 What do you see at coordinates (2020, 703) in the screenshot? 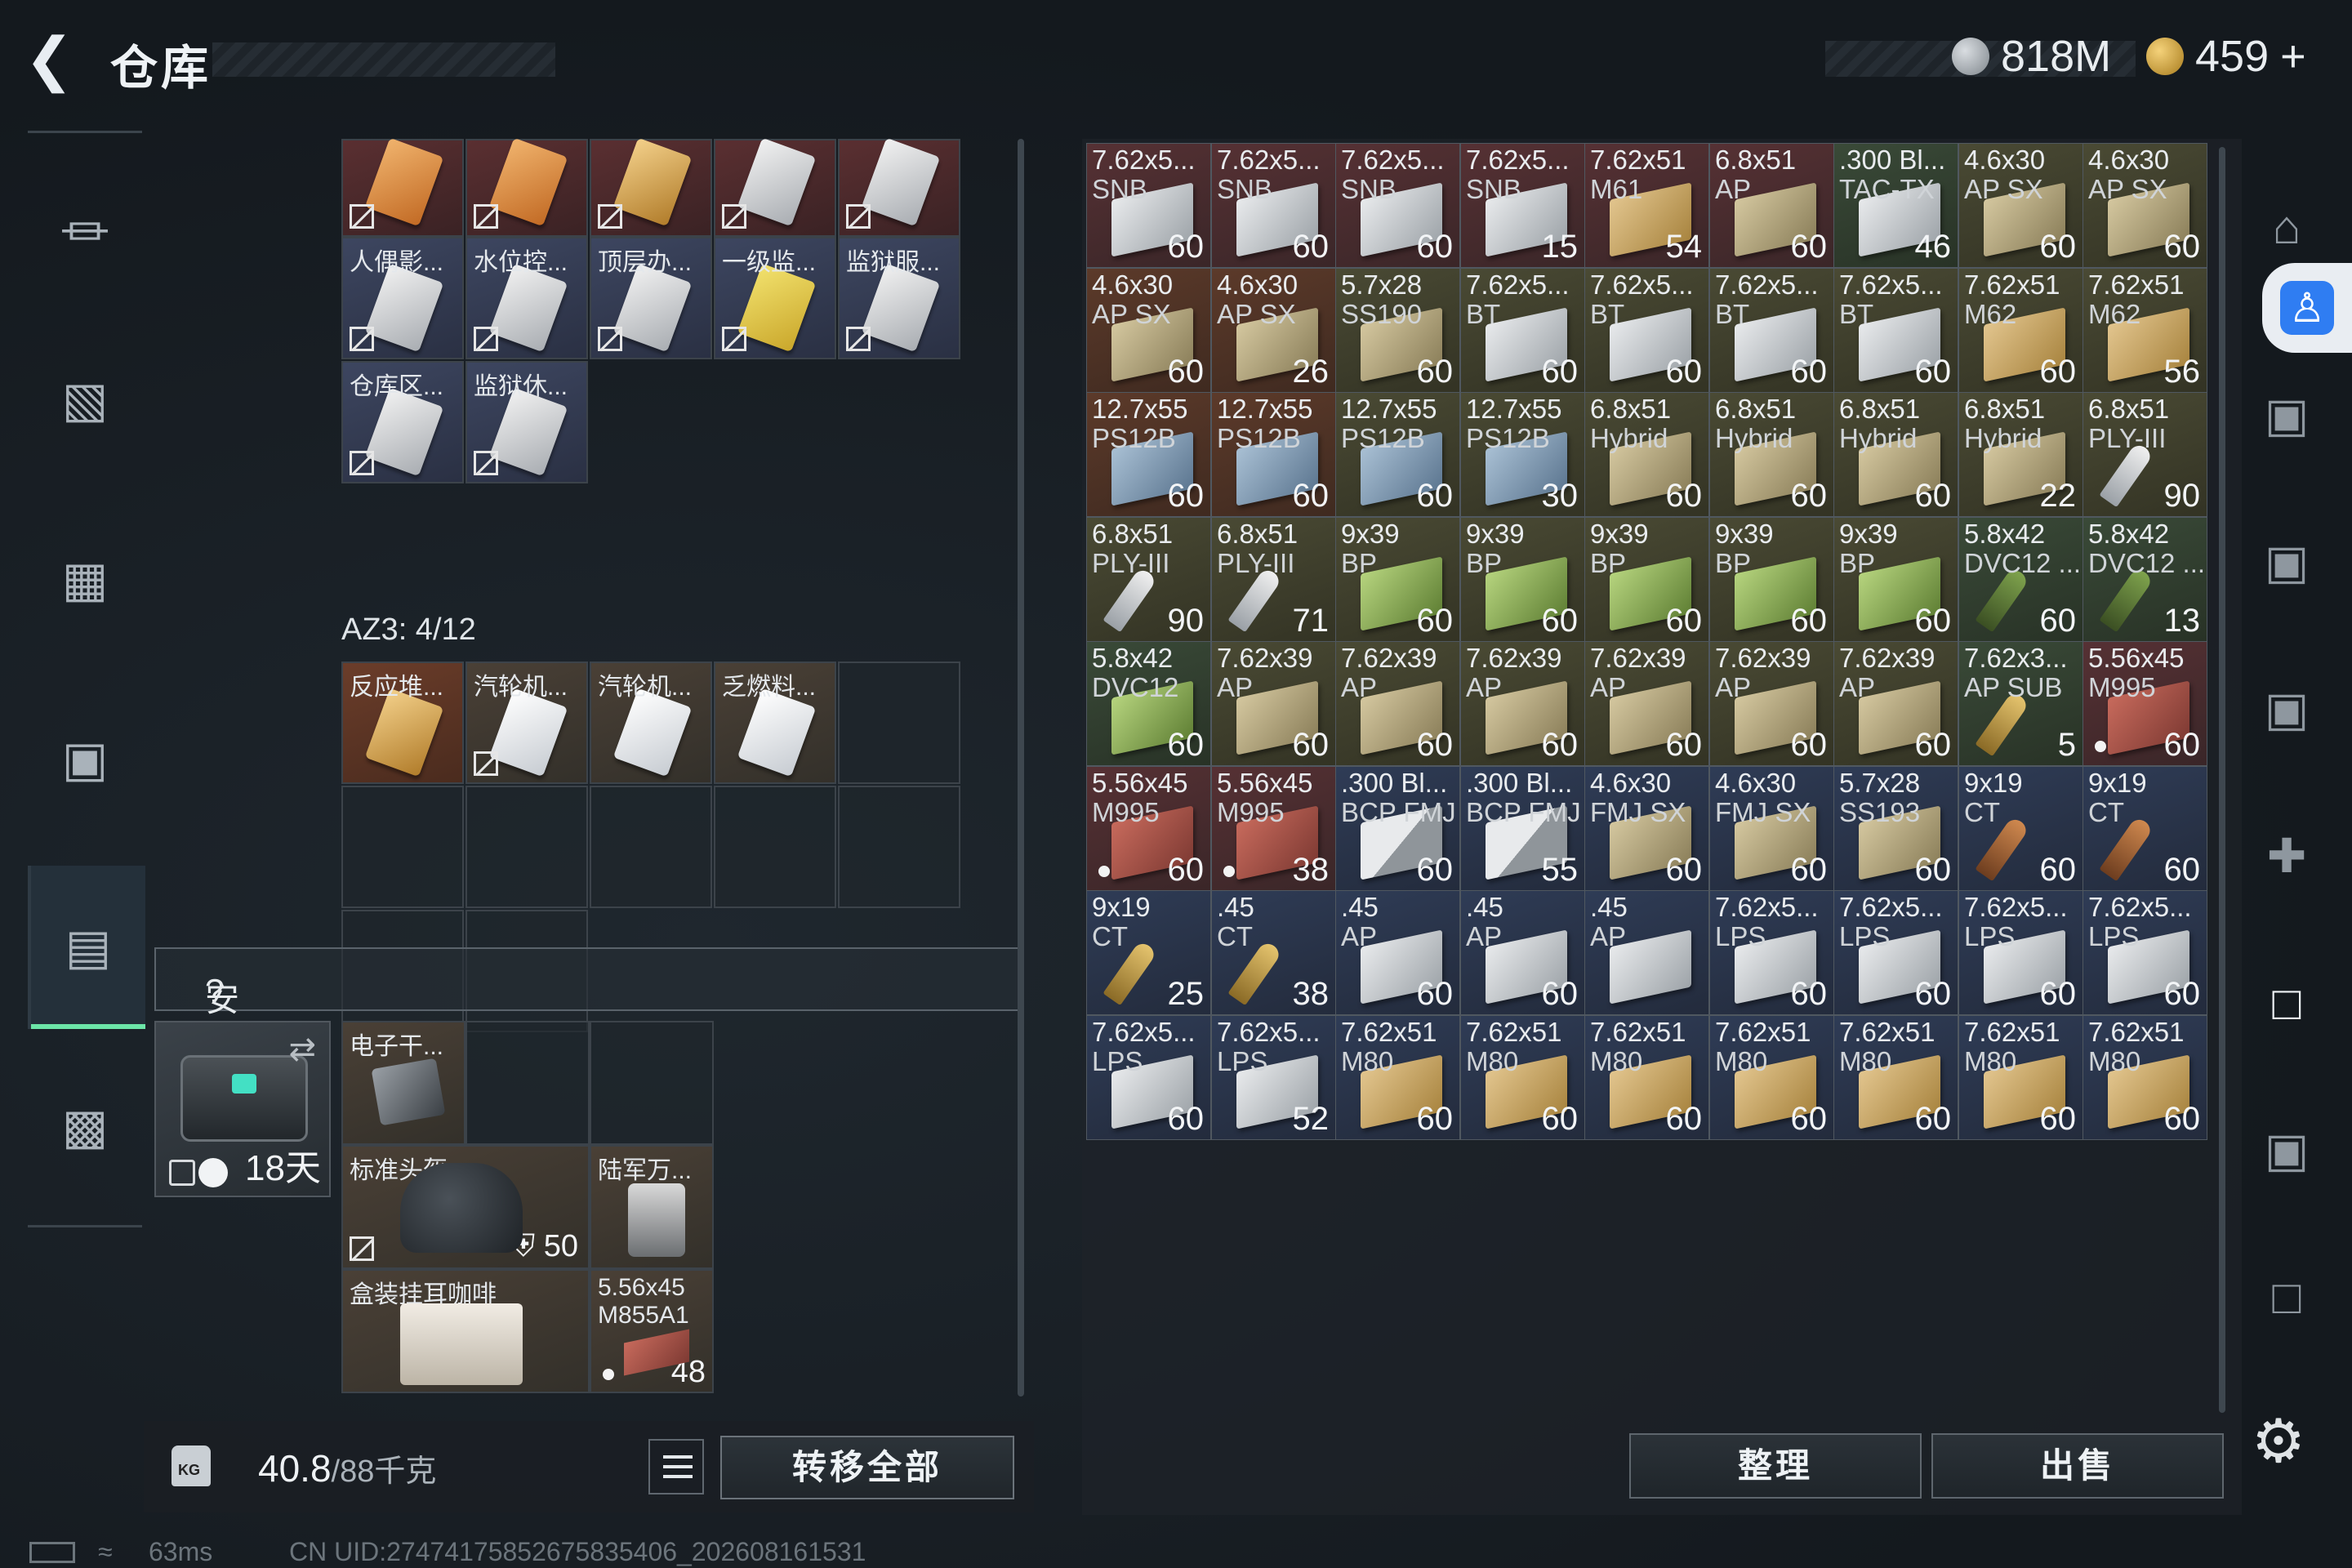
I see `ammo-item: 7.62x3... AP SUB 5` at bounding box center [2020, 703].